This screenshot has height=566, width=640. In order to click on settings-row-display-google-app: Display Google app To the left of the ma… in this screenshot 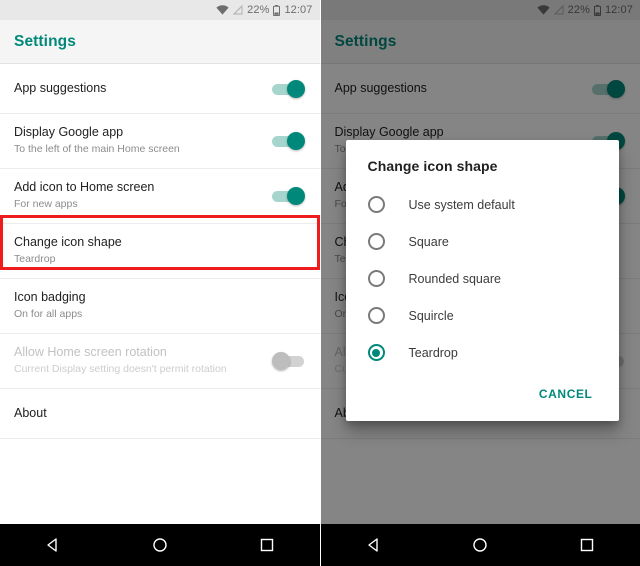, I will do `click(160, 141)`.